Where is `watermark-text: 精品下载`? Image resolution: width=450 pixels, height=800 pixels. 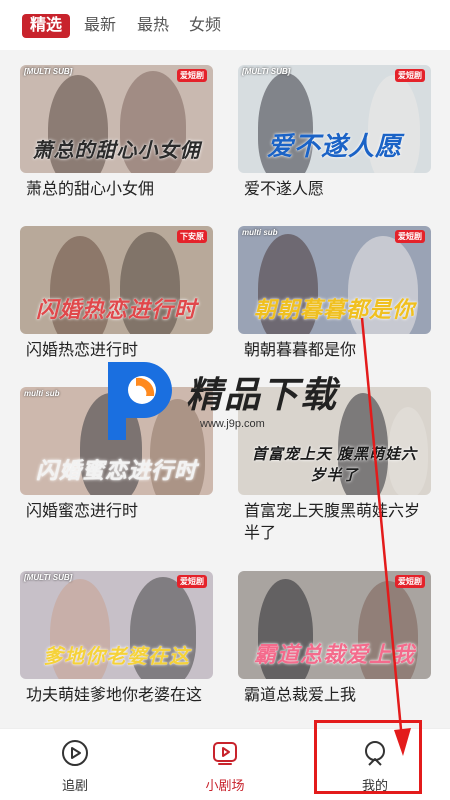 watermark-text: 精品下载 is located at coordinates (262, 394).